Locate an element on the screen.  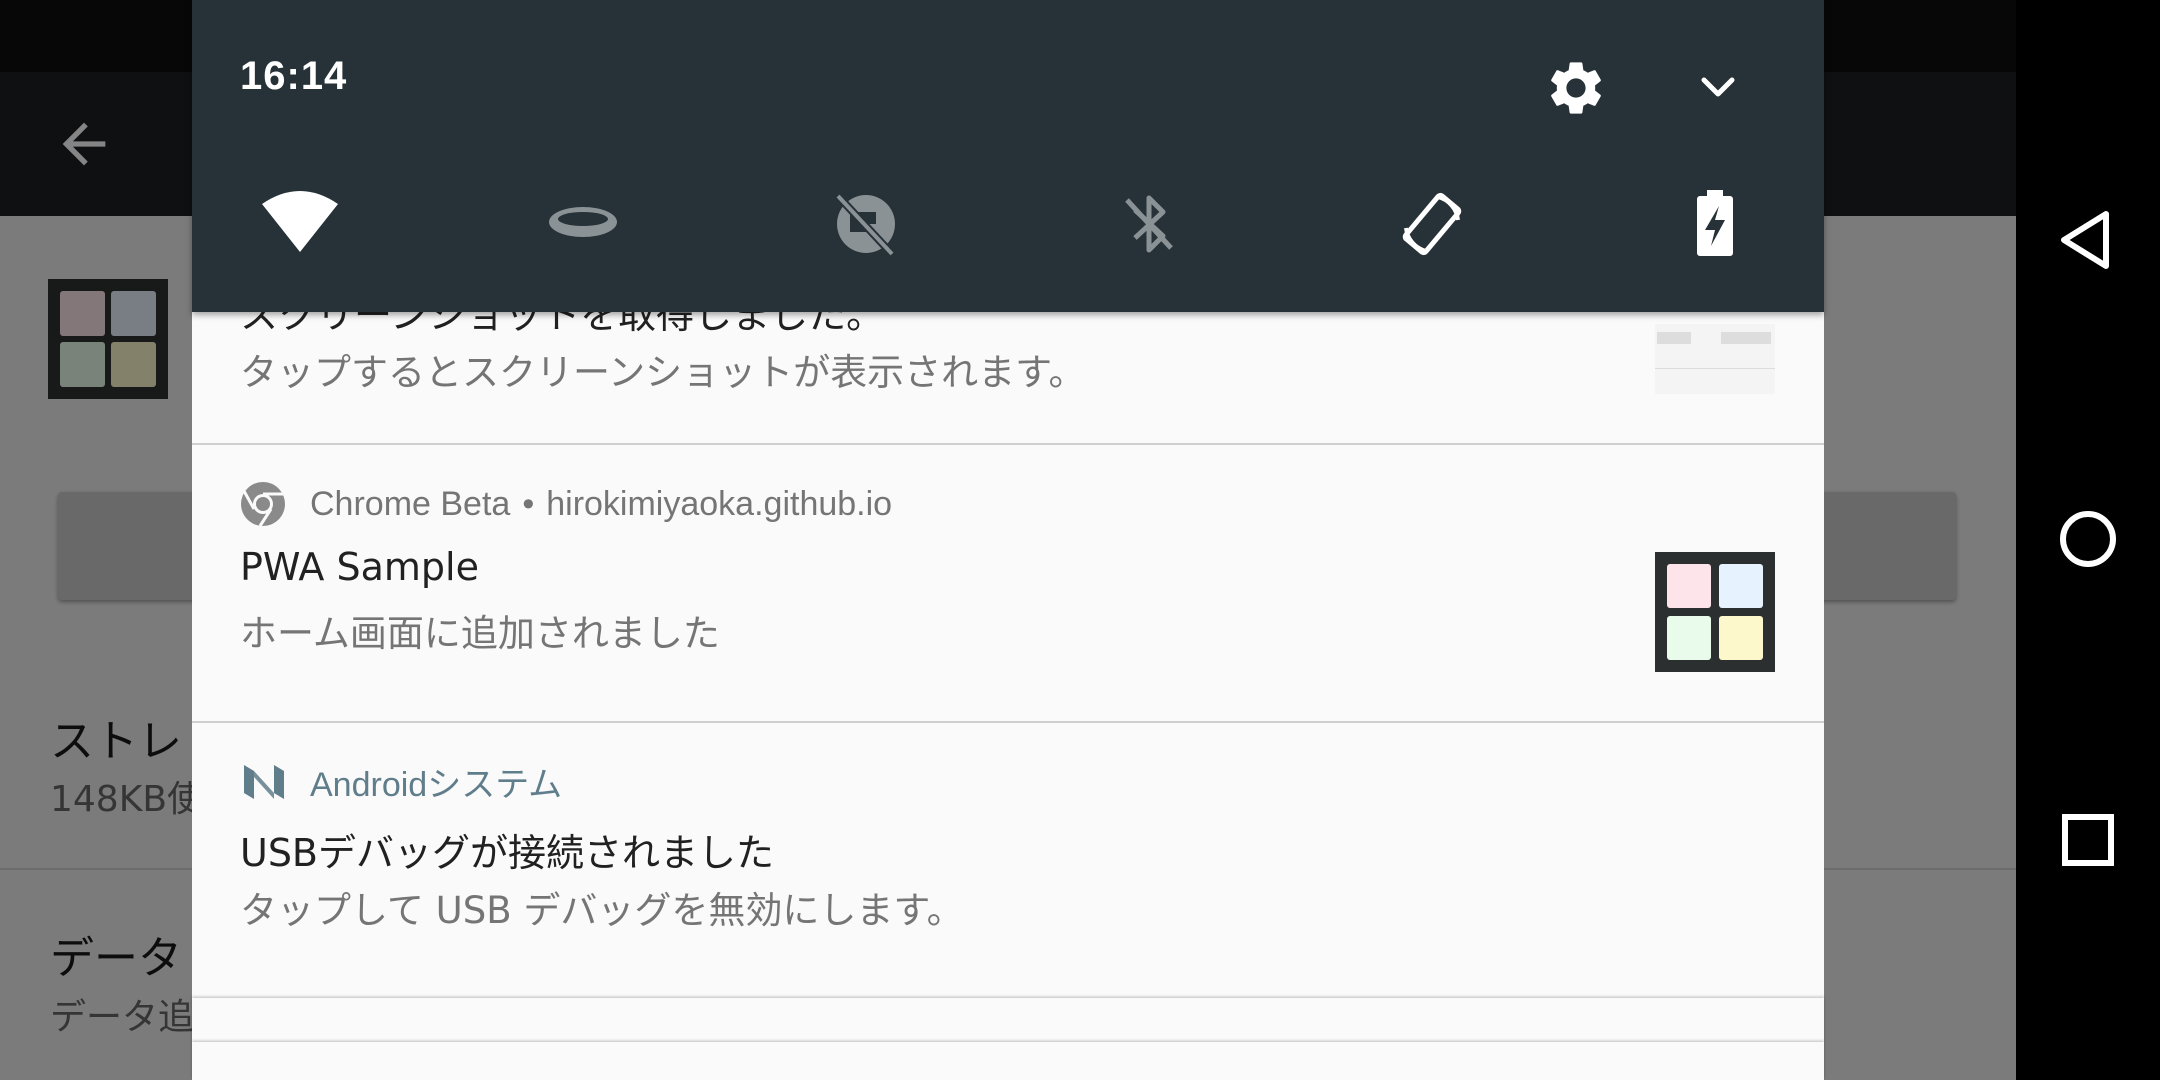
home-nav-icon is located at coordinates (2088, 539).